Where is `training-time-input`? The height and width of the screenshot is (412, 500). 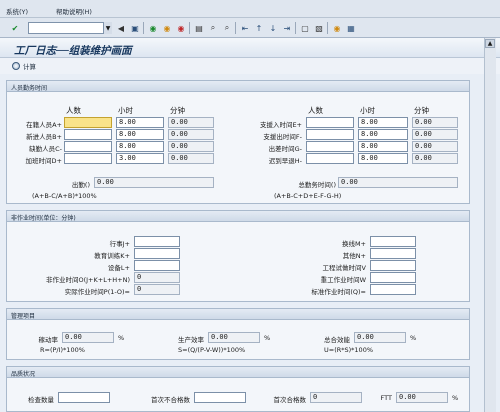
training-time-input is located at coordinates (157, 253).